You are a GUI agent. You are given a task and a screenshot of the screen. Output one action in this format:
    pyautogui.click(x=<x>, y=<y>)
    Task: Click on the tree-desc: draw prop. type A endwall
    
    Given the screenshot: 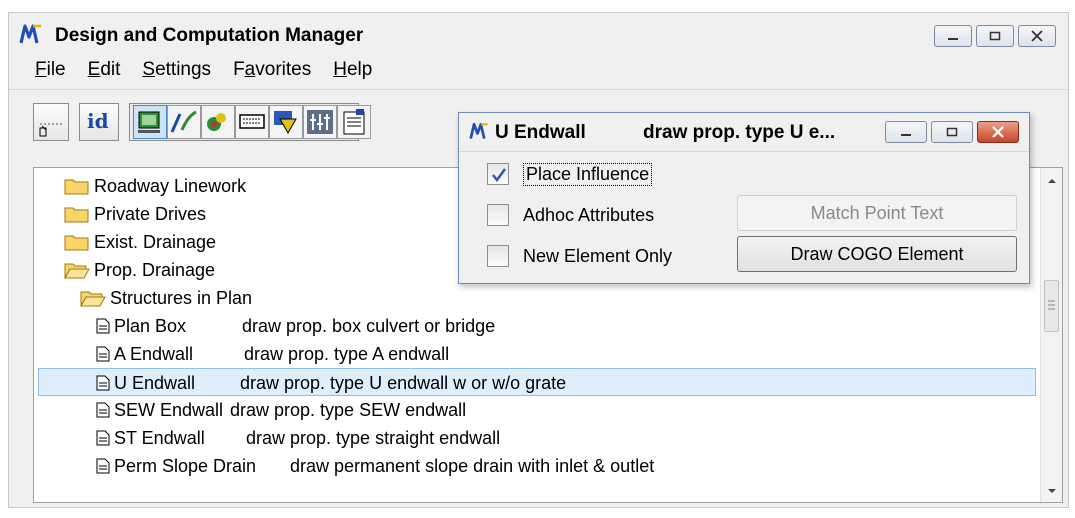 What is the action you would take?
    pyautogui.click(x=347, y=354)
    